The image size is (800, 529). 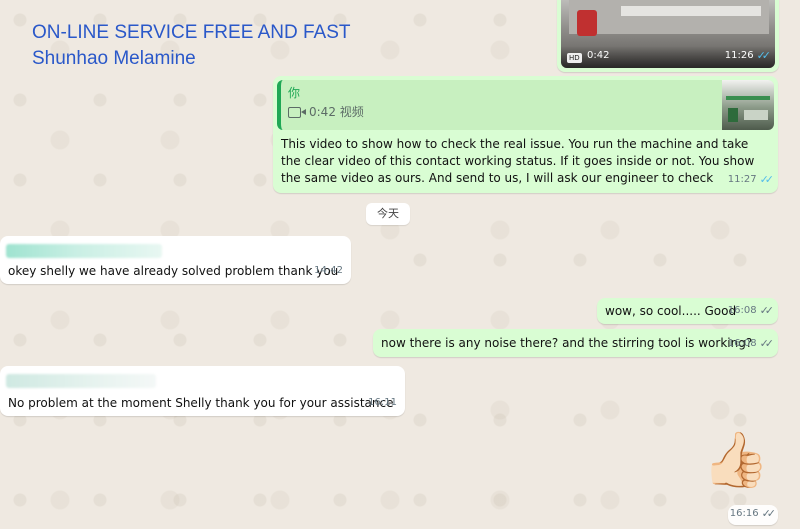 I want to click on video-thumbnail: HD 0:42 11:26 ✓✓, so click(x=668, y=34).